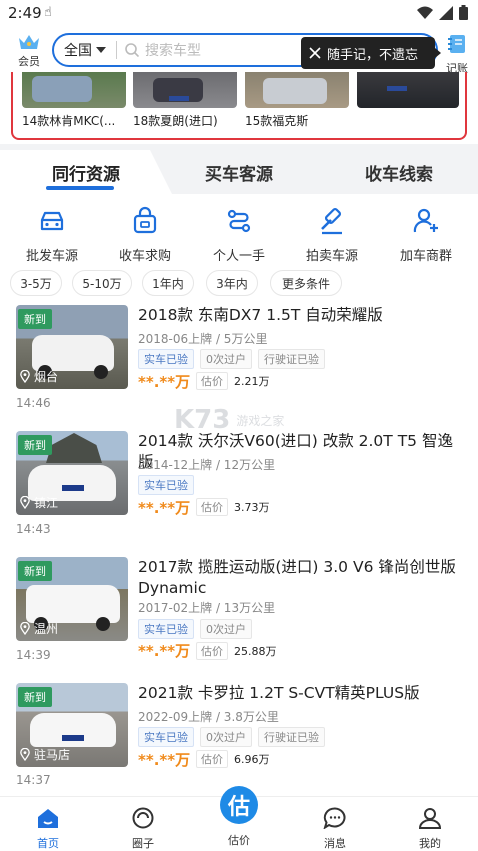  I want to click on valuation-fab: 估, so click(239, 805).